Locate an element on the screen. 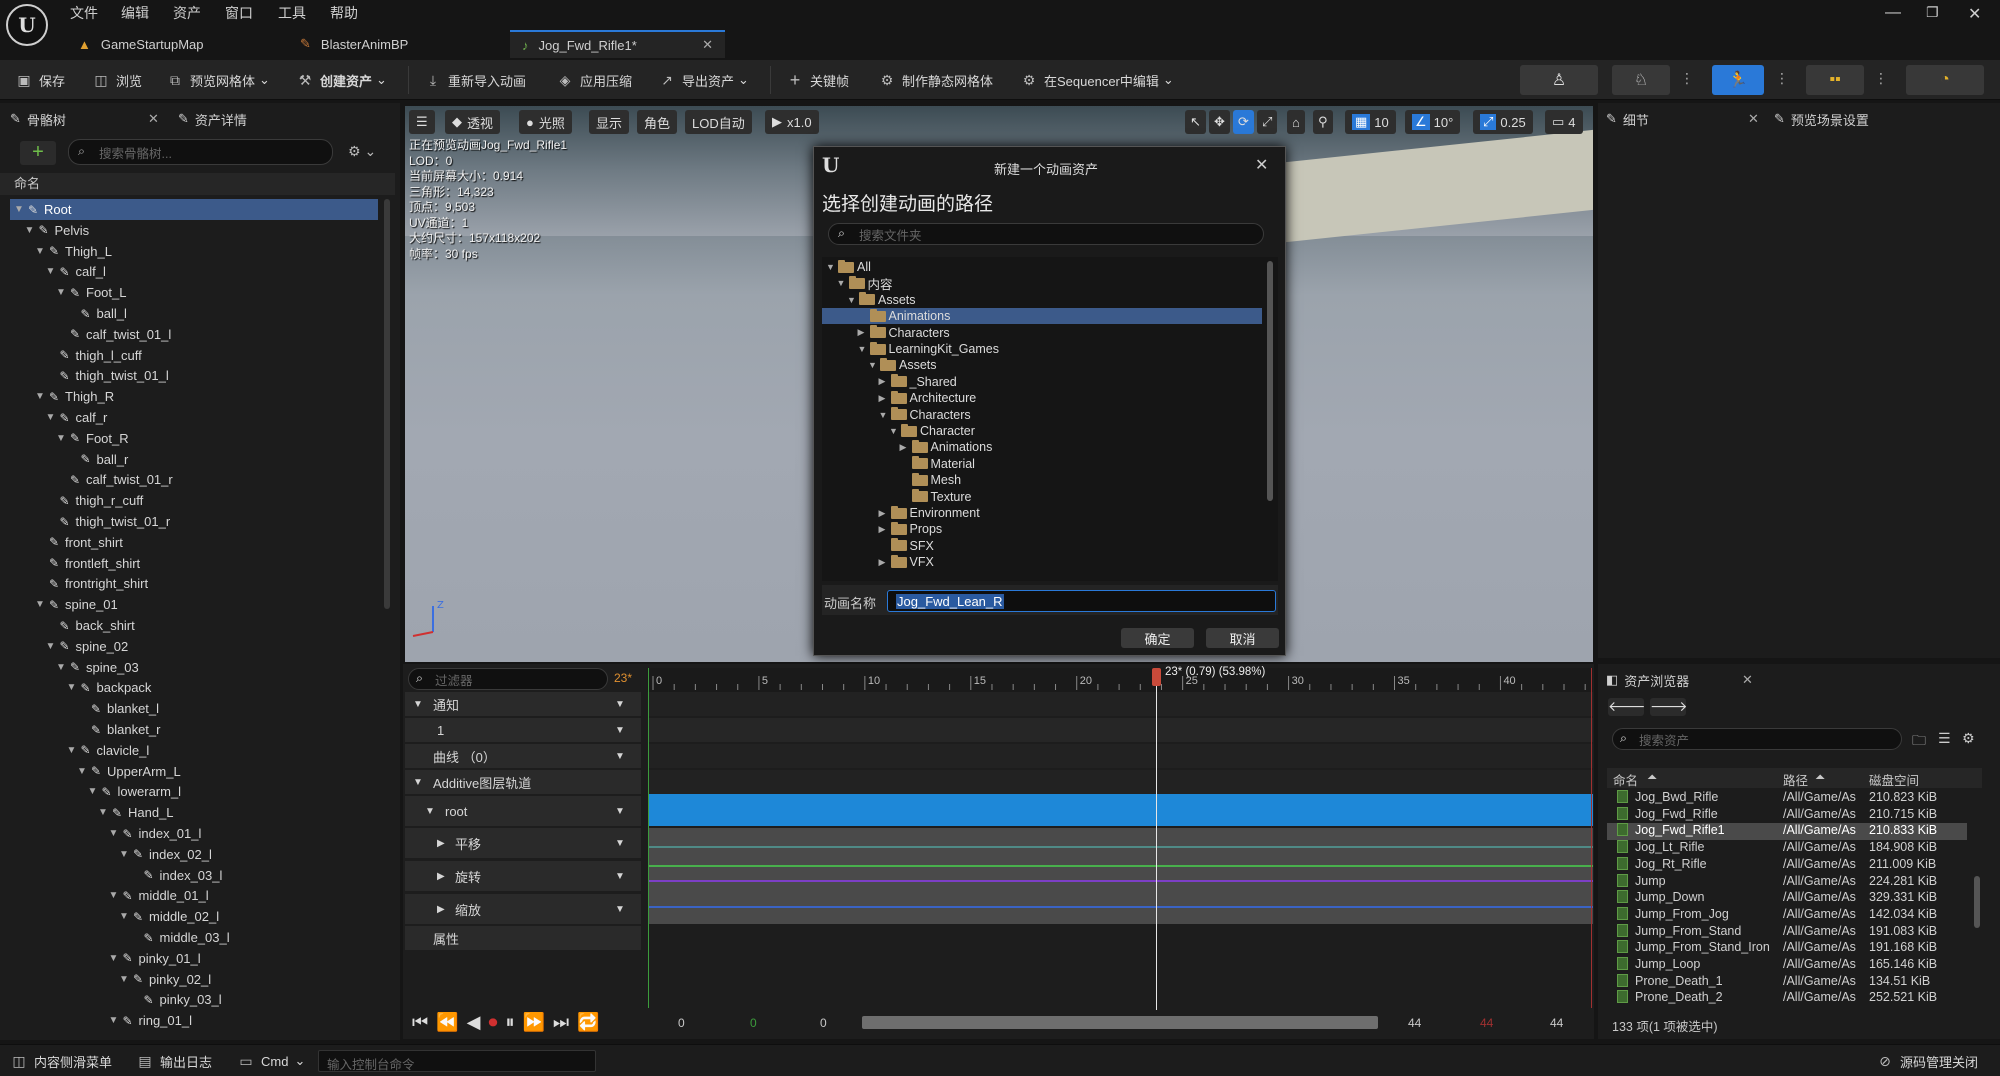  asset-row: Prone_Death_1/All/Game/As 134.51 KiB is located at coordinates (1787, 982).